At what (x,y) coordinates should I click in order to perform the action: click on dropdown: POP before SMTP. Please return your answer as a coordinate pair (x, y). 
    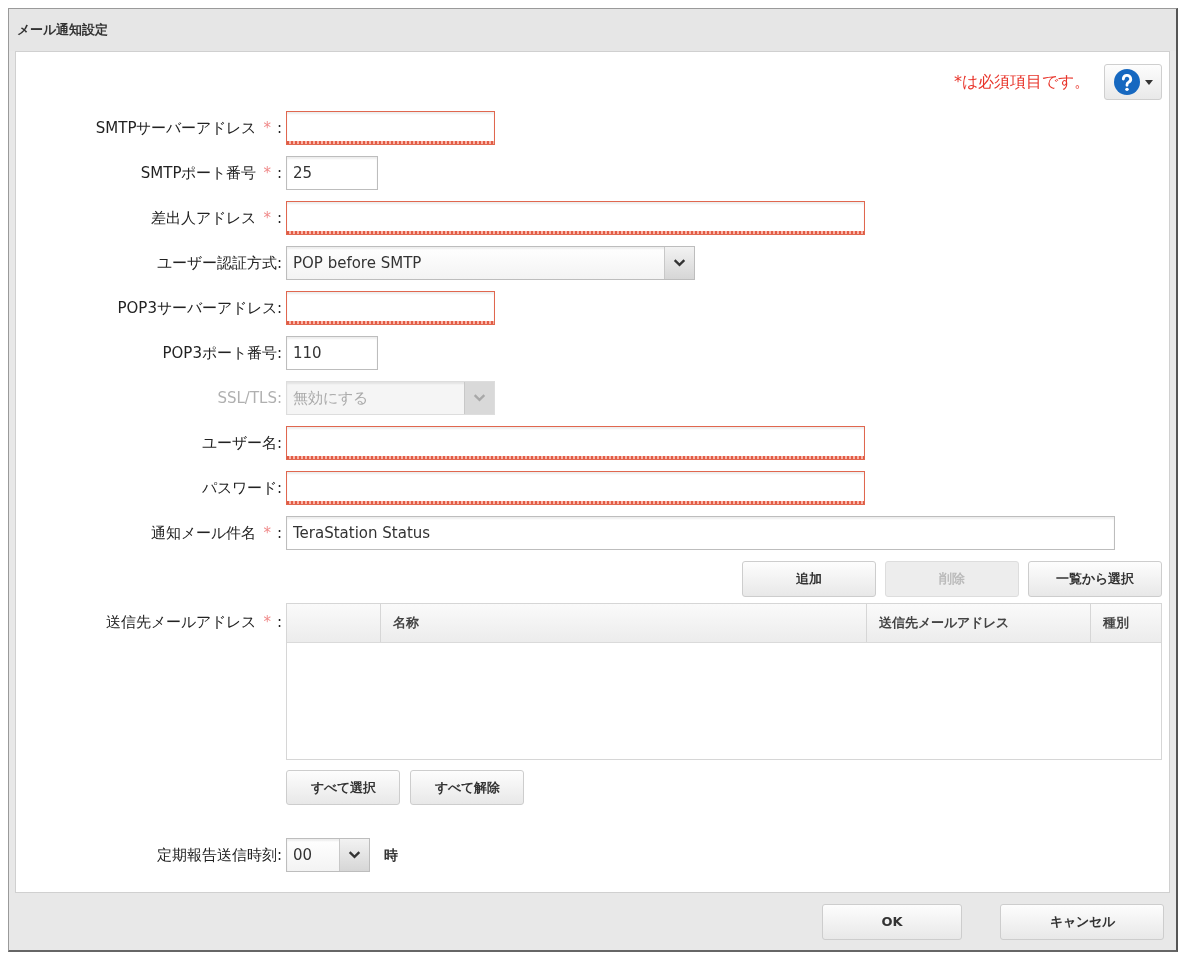
    Looking at the image, I should click on (490, 263).